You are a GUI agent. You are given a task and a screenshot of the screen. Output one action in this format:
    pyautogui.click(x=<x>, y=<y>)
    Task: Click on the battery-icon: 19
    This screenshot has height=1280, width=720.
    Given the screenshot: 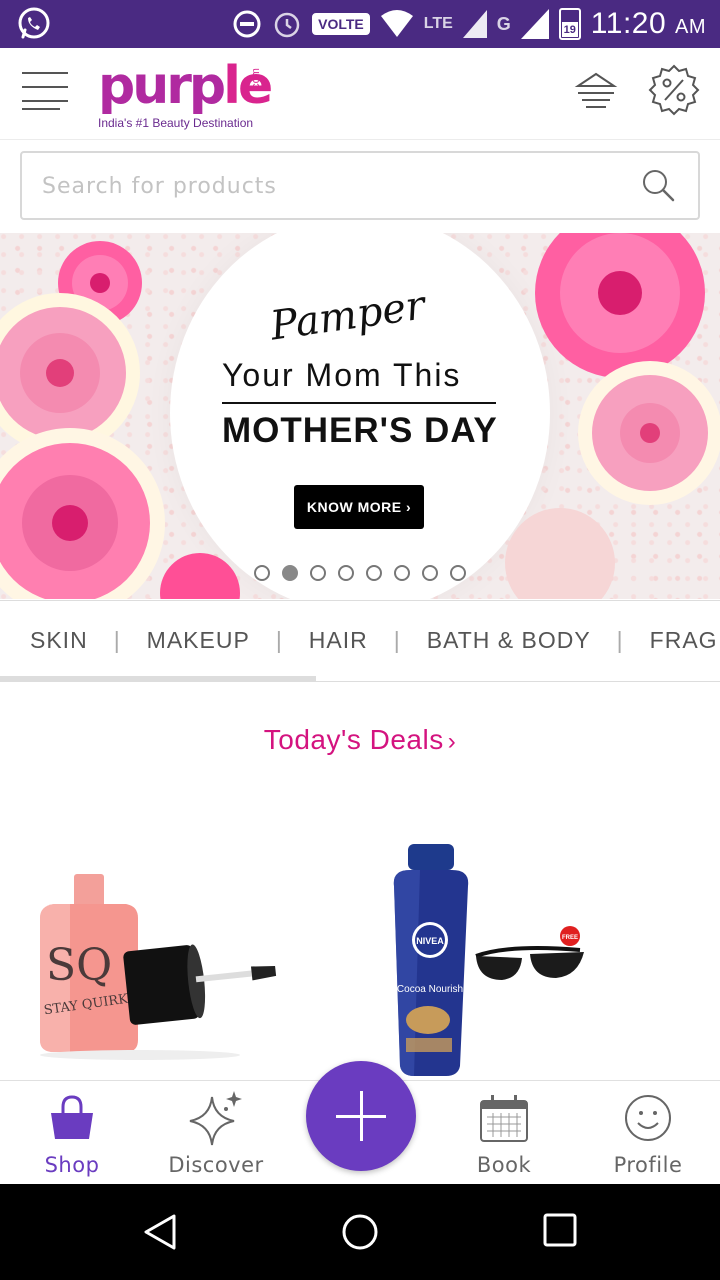 What is the action you would take?
    pyautogui.click(x=569, y=24)
    